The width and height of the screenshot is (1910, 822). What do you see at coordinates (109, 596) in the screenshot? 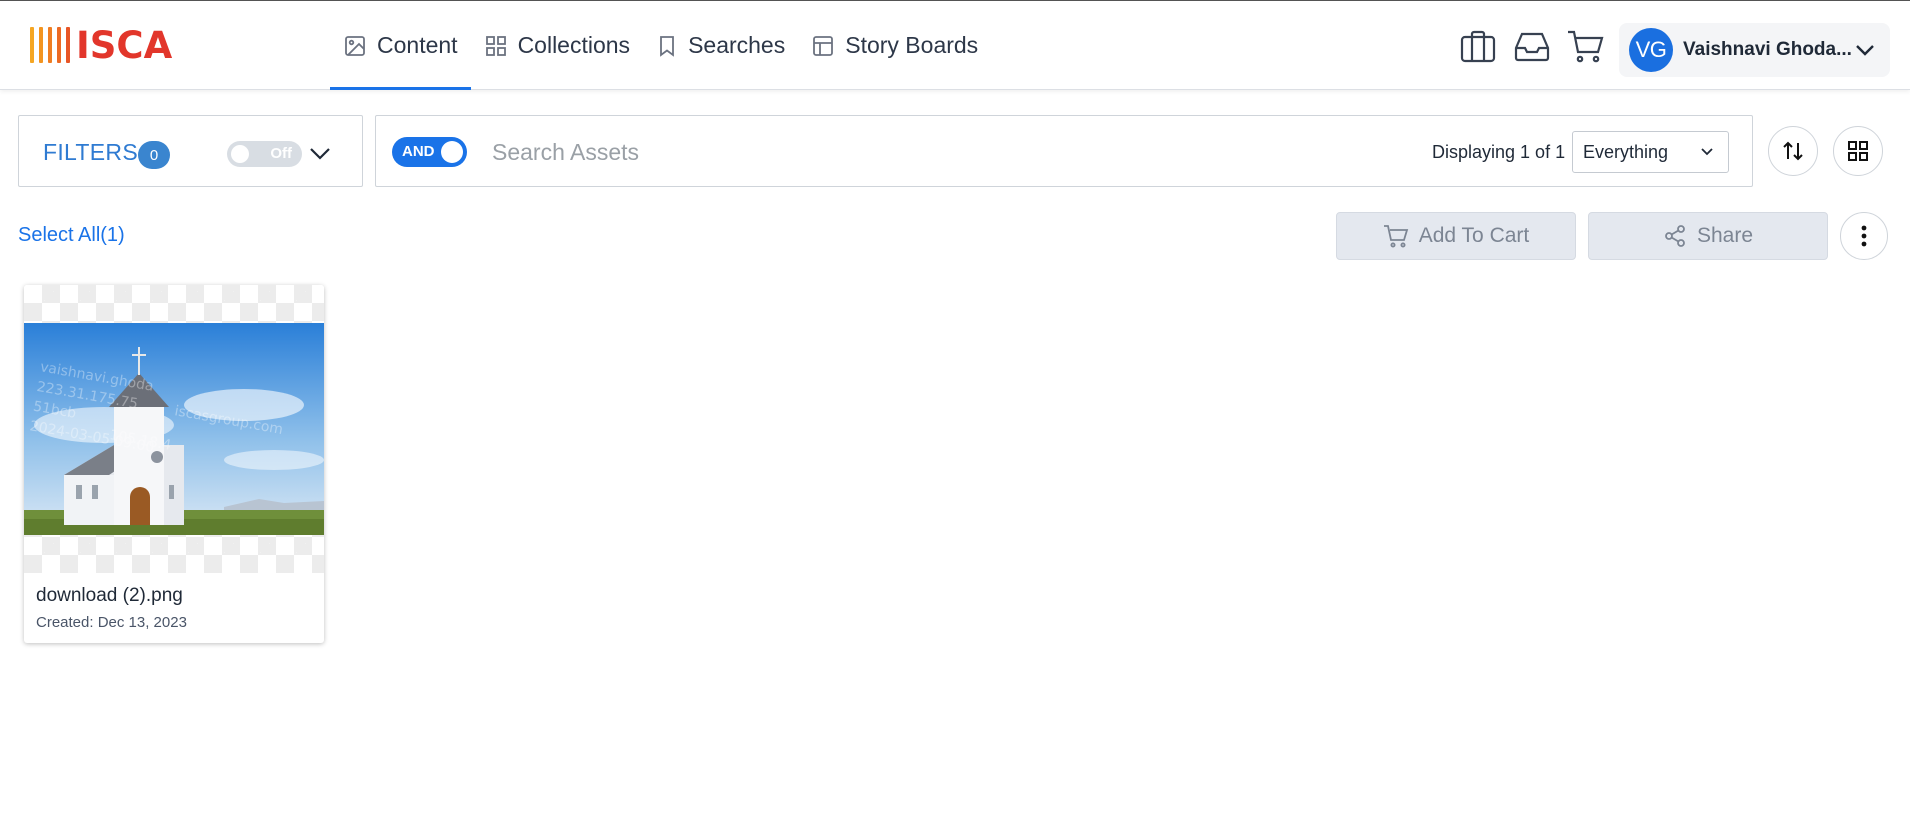
I see `asset-title: download (2).png` at bounding box center [109, 596].